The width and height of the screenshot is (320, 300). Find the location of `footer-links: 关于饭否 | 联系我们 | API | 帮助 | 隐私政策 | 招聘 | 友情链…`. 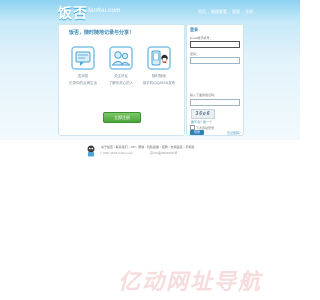

footer-links: 关于饭否 | 联系我们 | API | 帮助 | 隐私政策 | 招聘 | 友情链… is located at coordinates (147, 147).